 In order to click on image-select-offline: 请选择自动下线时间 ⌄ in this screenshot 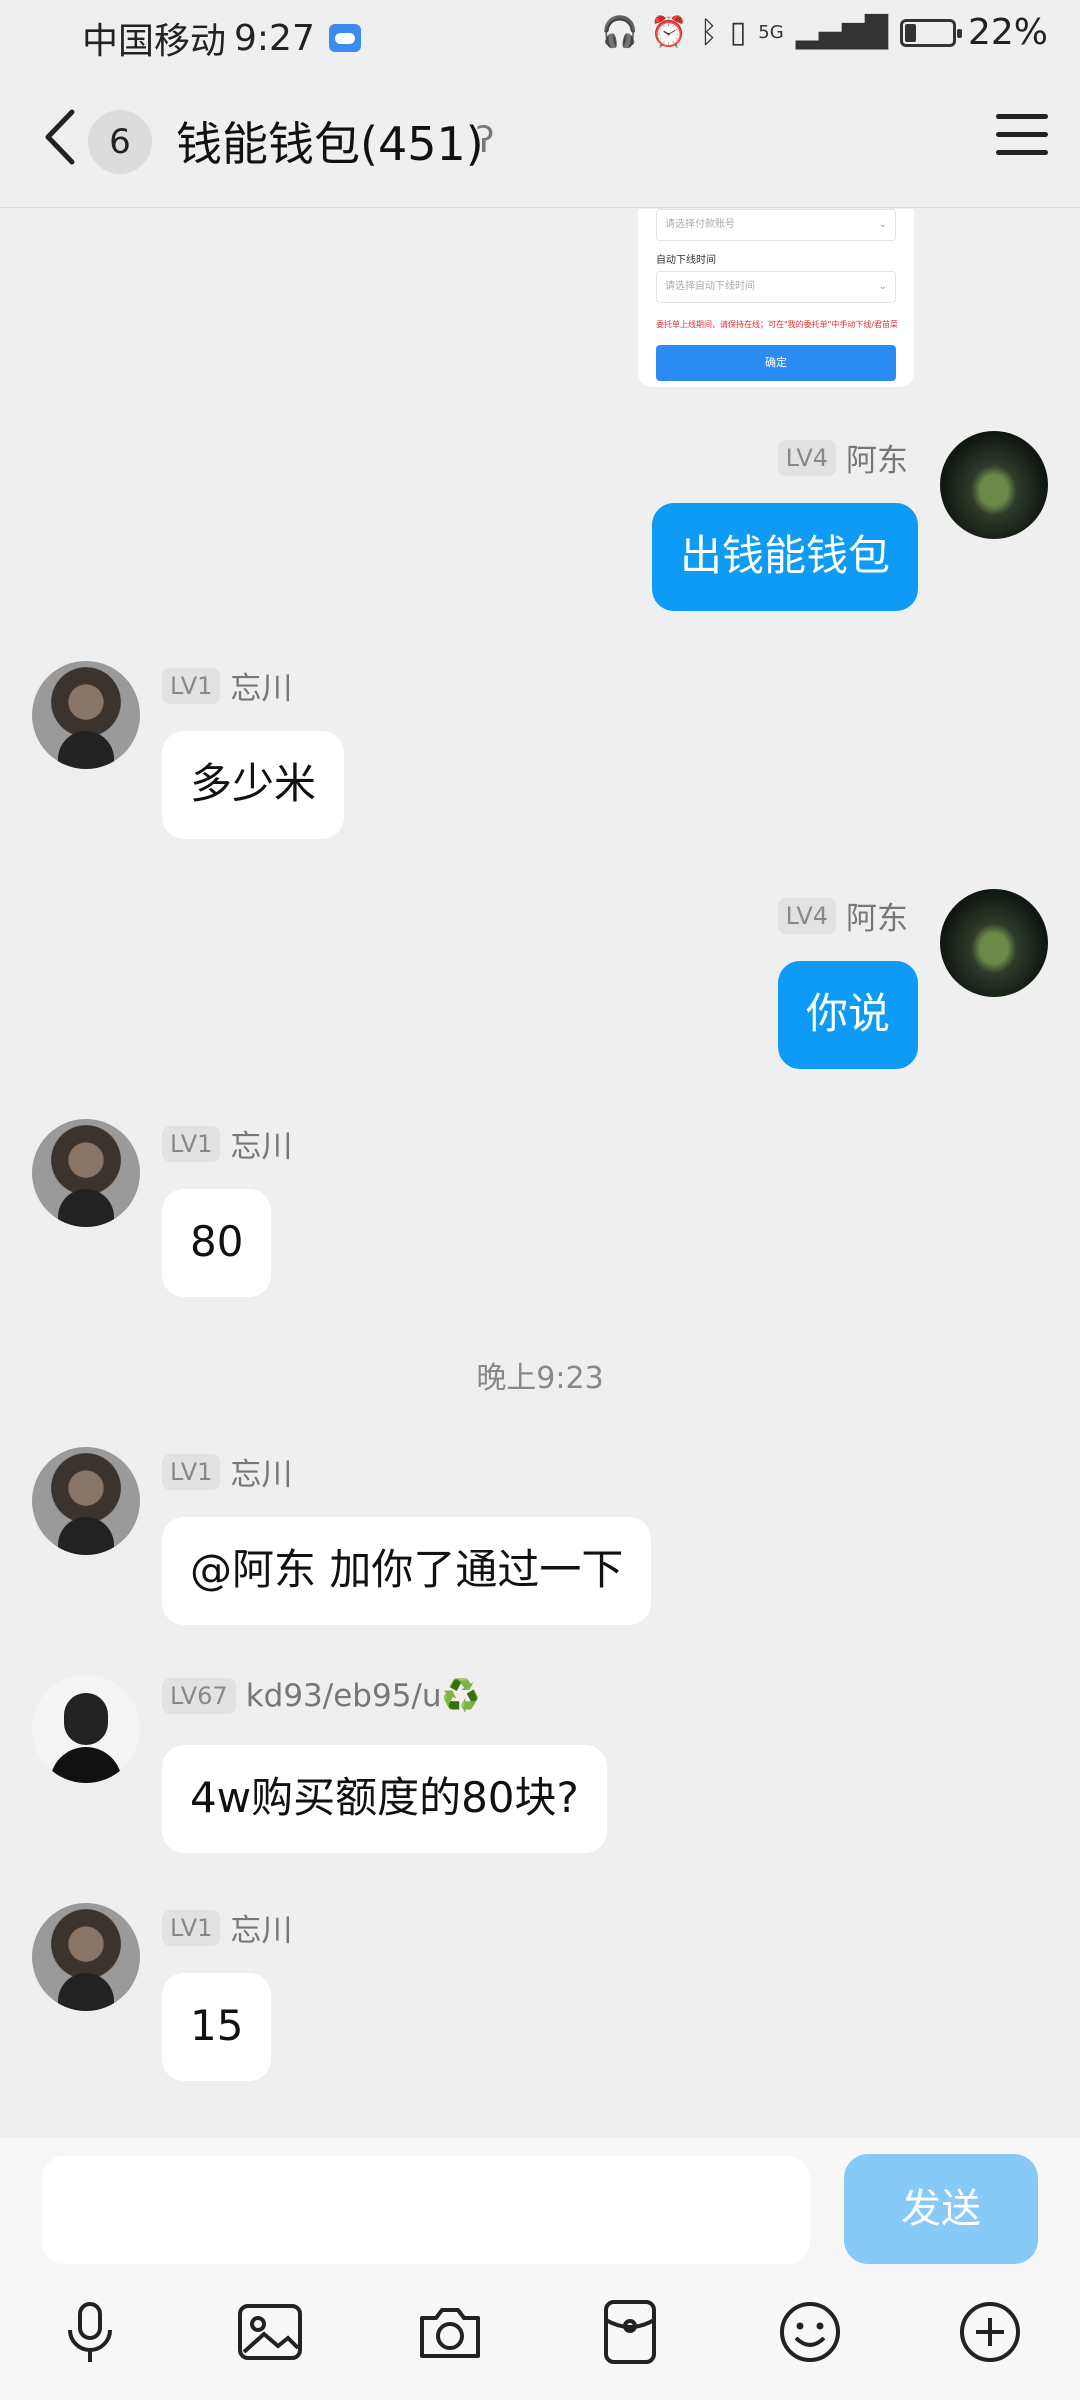, I will do `click(776, 287)`.